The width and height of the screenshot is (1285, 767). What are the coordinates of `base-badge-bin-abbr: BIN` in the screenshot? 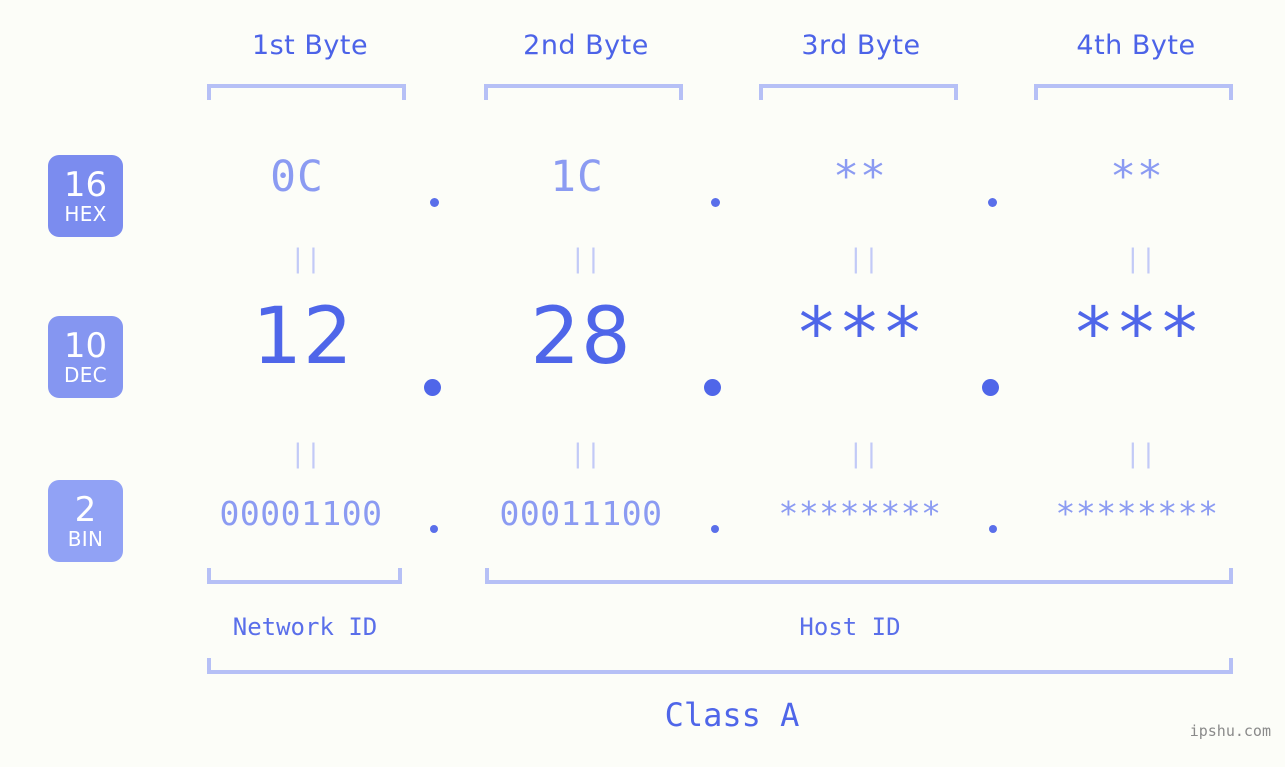 It's located at (85, 539).